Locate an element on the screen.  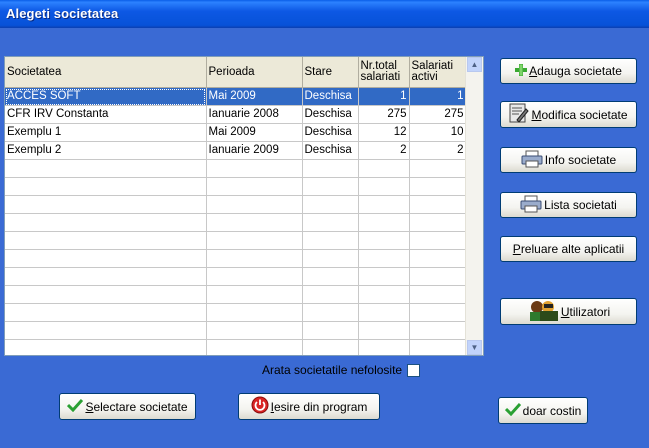
companies-list-button: Lista societati is located at coordinates (568, 205).